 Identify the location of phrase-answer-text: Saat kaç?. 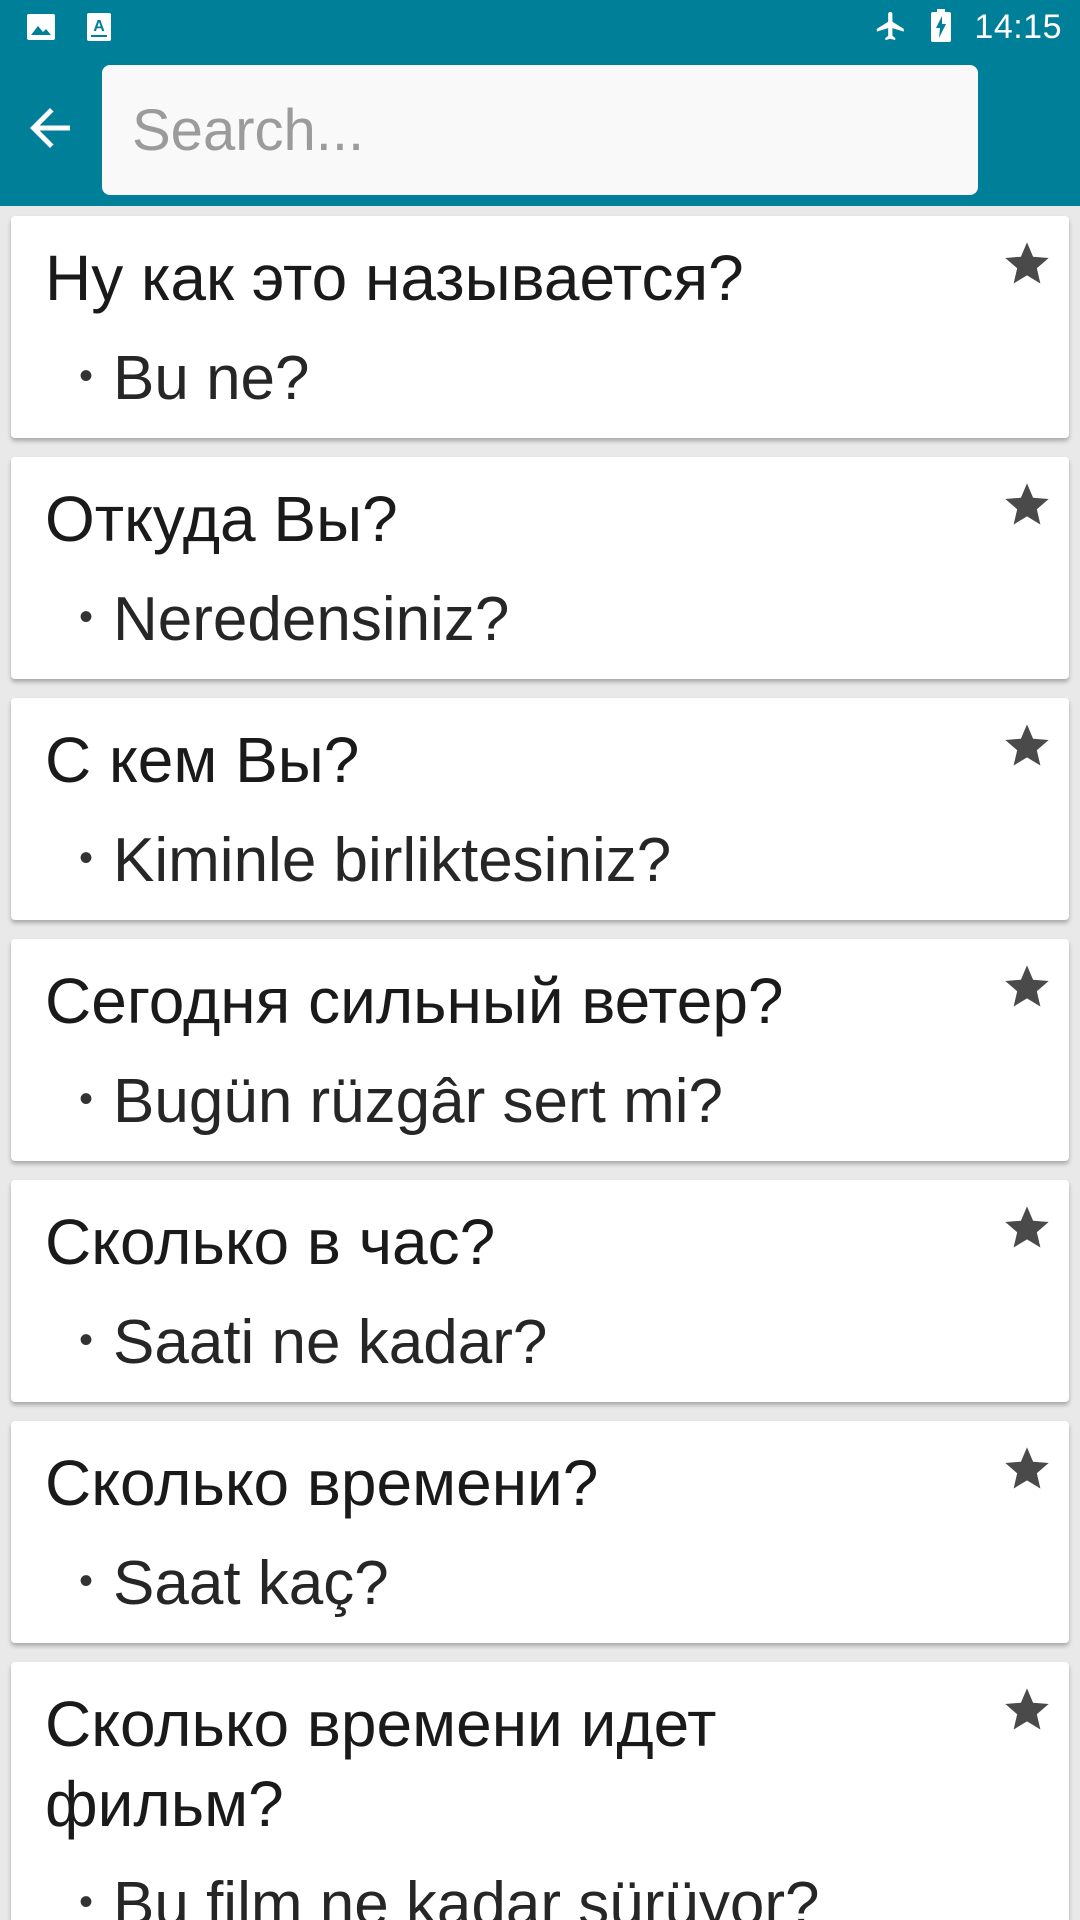
(251, 1583).